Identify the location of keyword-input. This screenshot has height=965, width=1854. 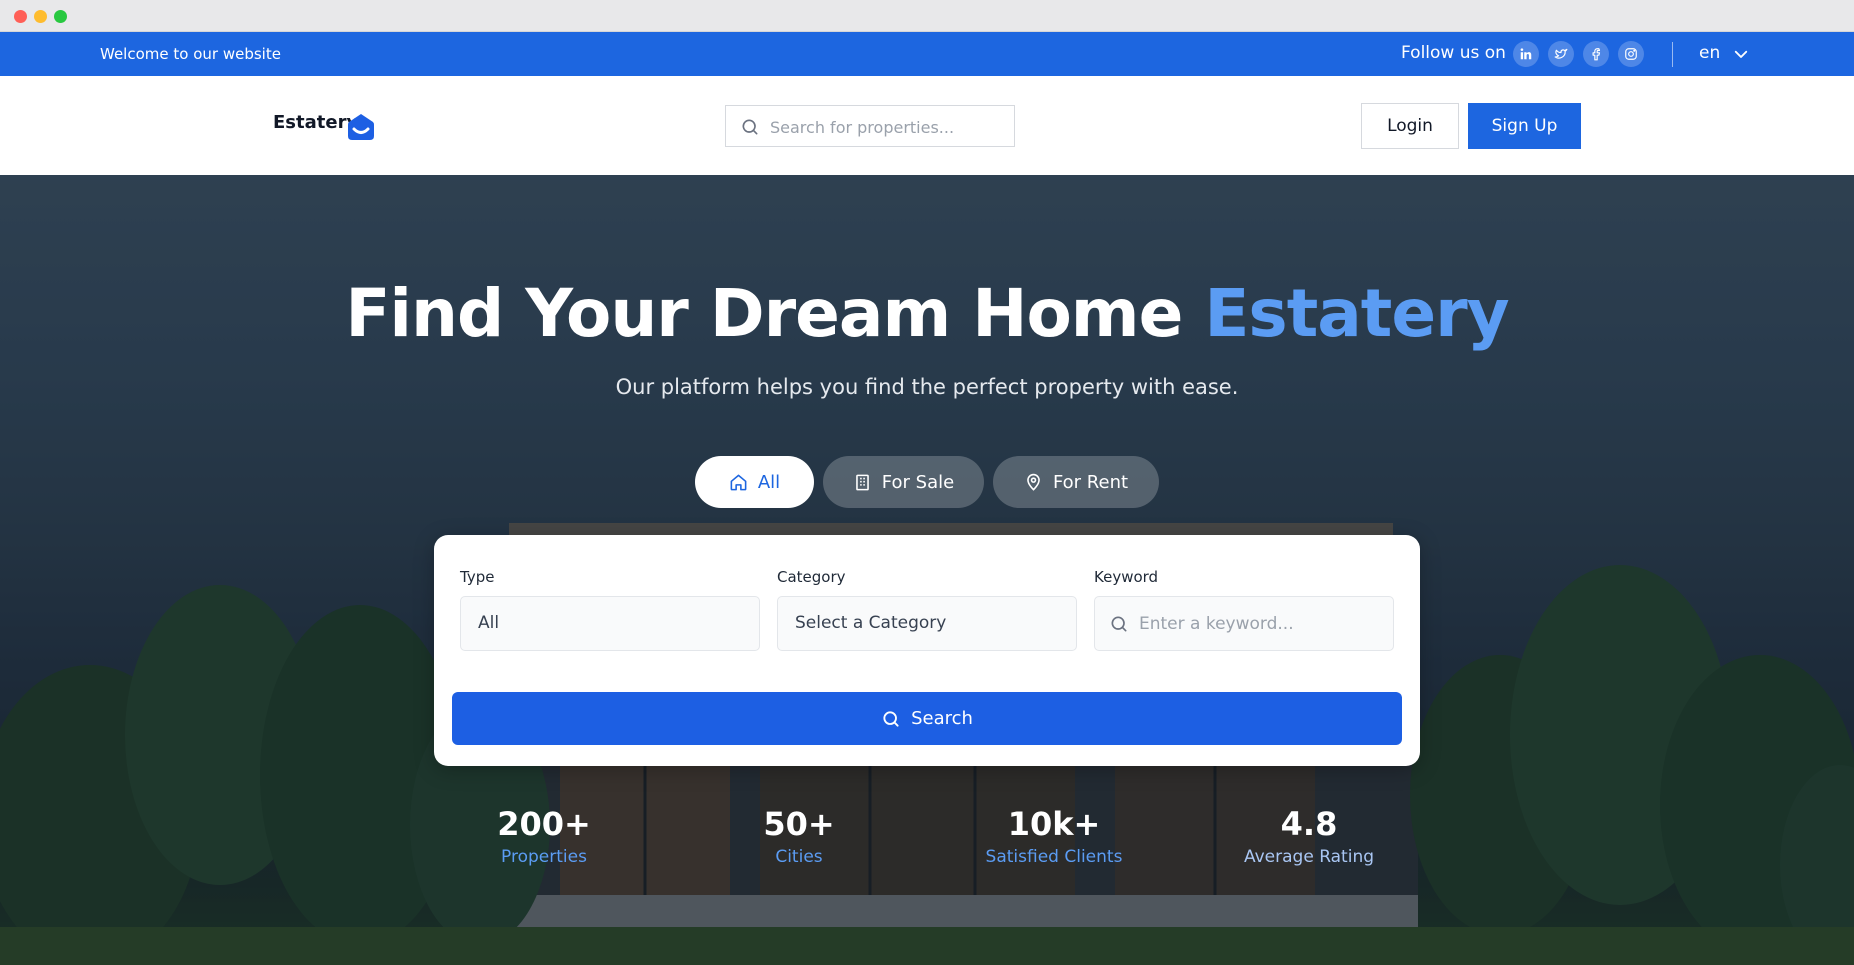
(1259, 624).